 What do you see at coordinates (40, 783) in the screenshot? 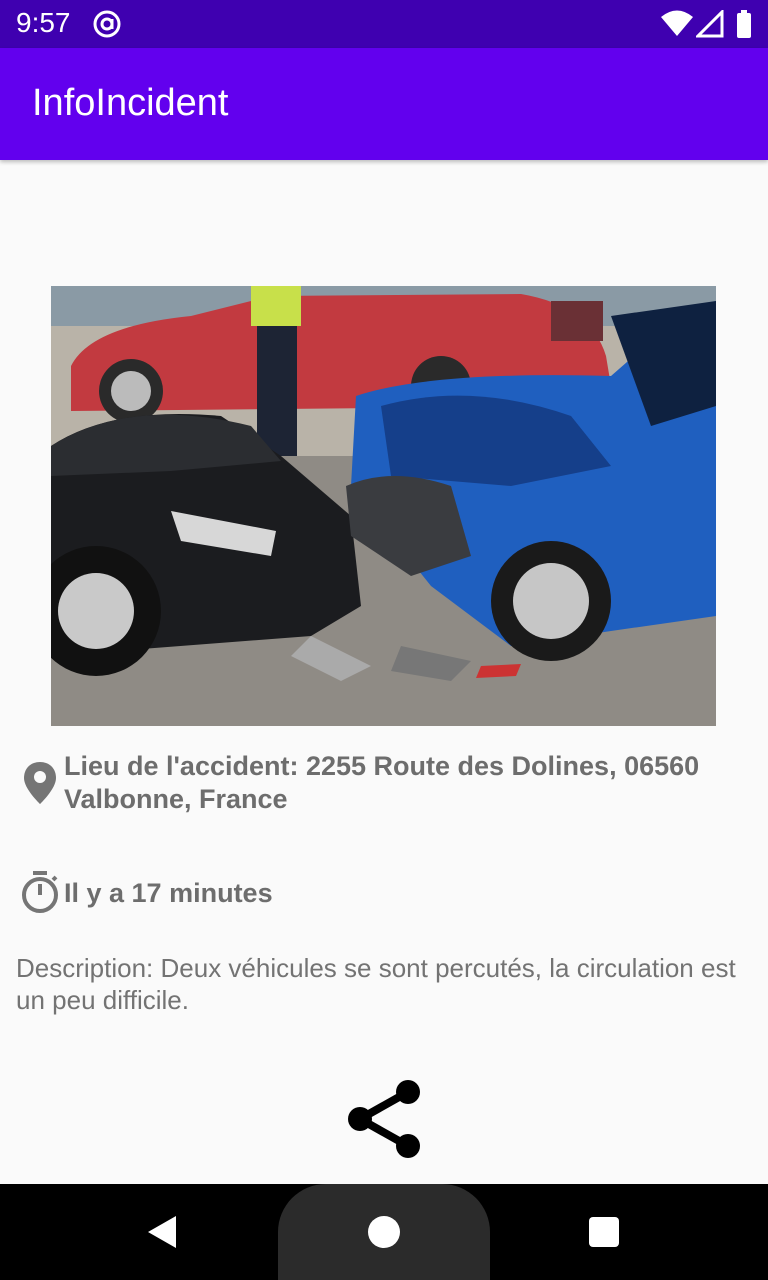
I see `location-pin-icon` at bounding box center [40, 783].